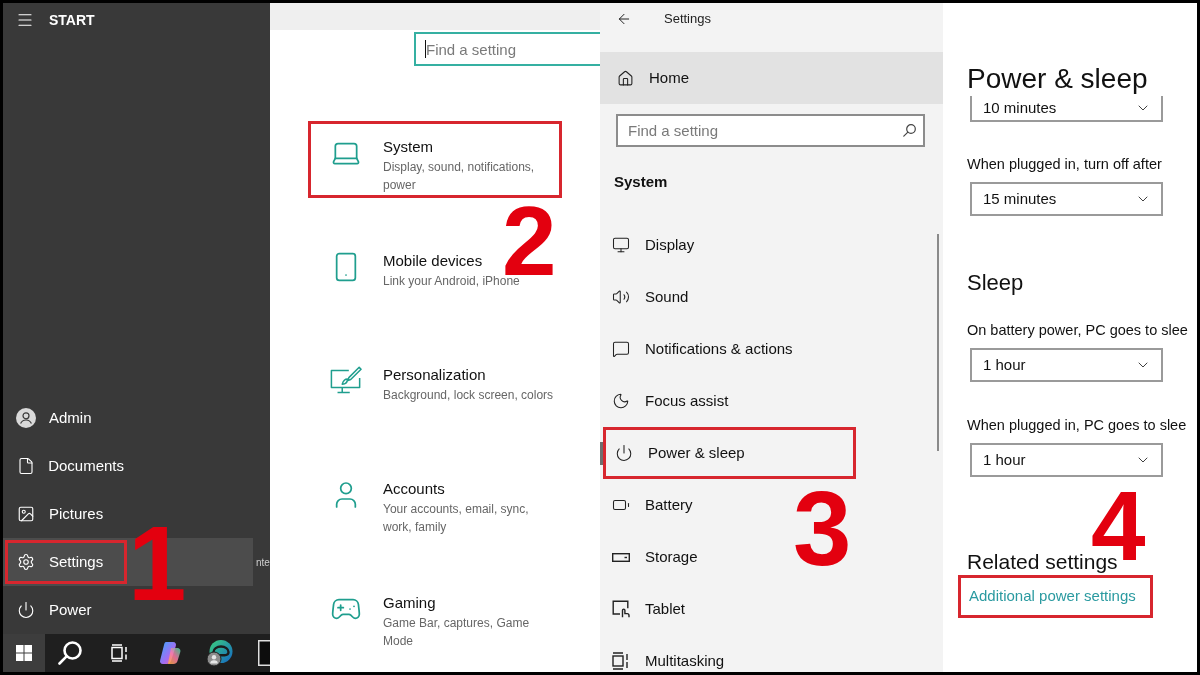 Image resolution: width=1200 pixels, height=675 pixels. I want to click on page-title: Power & sleep, so click(1058, 79).